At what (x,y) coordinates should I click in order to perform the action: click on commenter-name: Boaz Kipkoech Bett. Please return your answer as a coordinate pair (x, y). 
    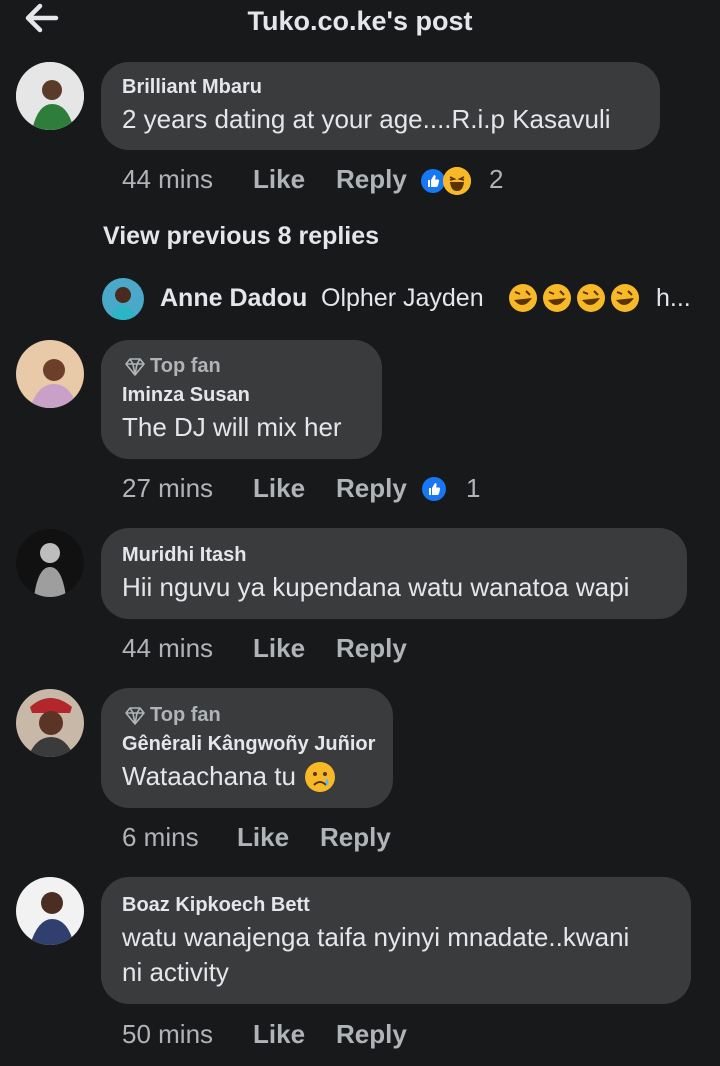
    Looking at the image, I should click on (216, 905).